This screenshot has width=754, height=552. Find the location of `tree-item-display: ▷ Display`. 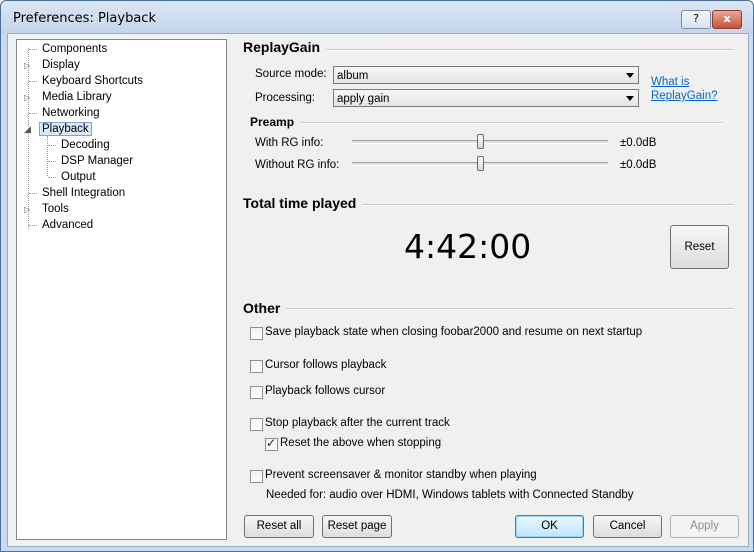

tree-item-display: ▷ Display is located at coordinates (52, 65).